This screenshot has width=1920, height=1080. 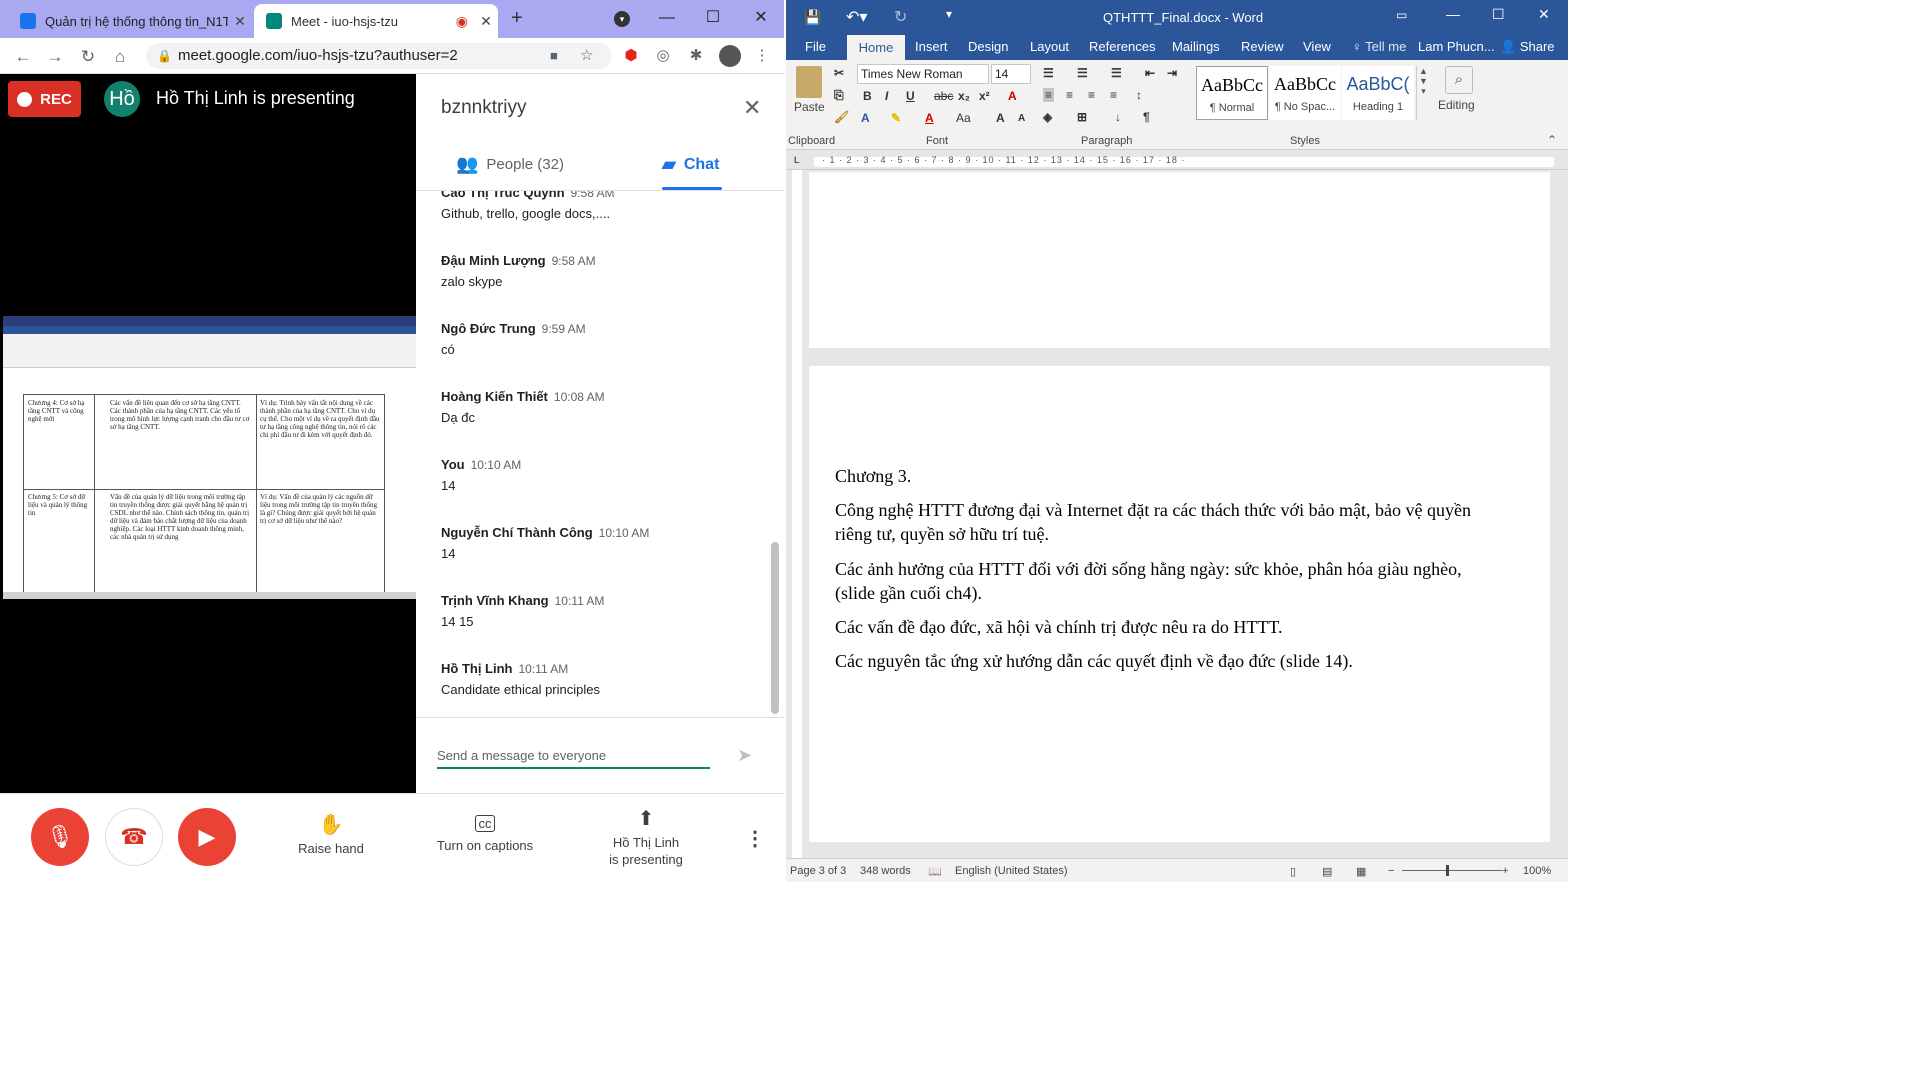 I want to click on zoom-in-icon: +, so click(x=1505, y=871).